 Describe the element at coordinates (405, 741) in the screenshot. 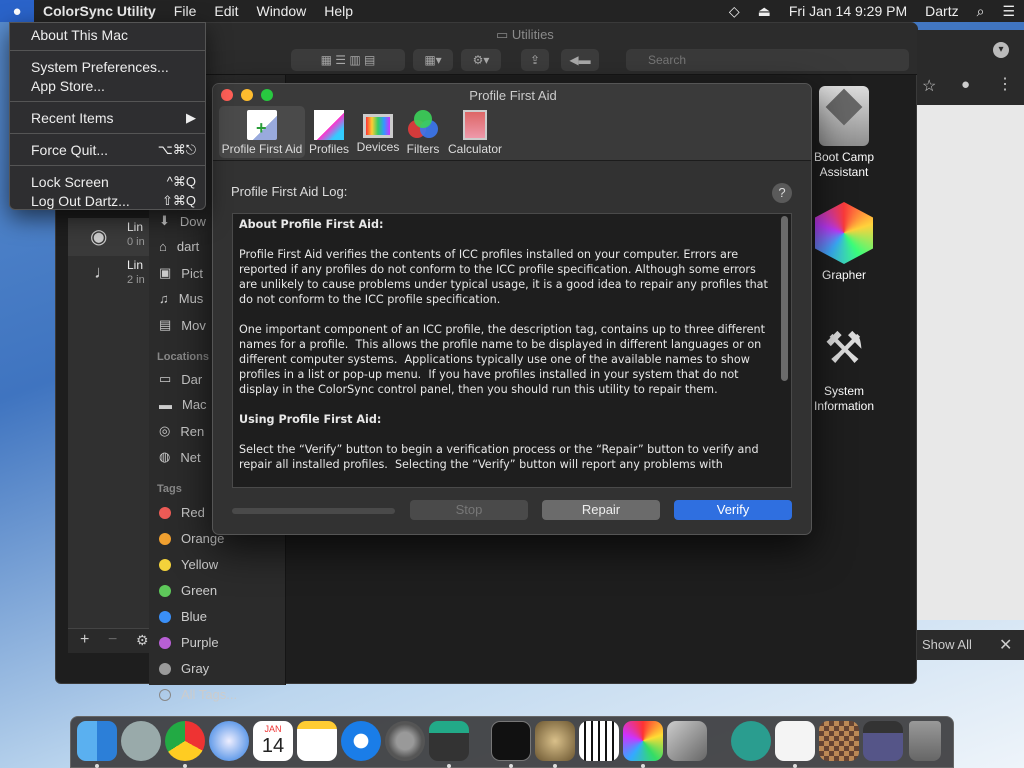

I see `system-preferences-dock-icon` at that location.